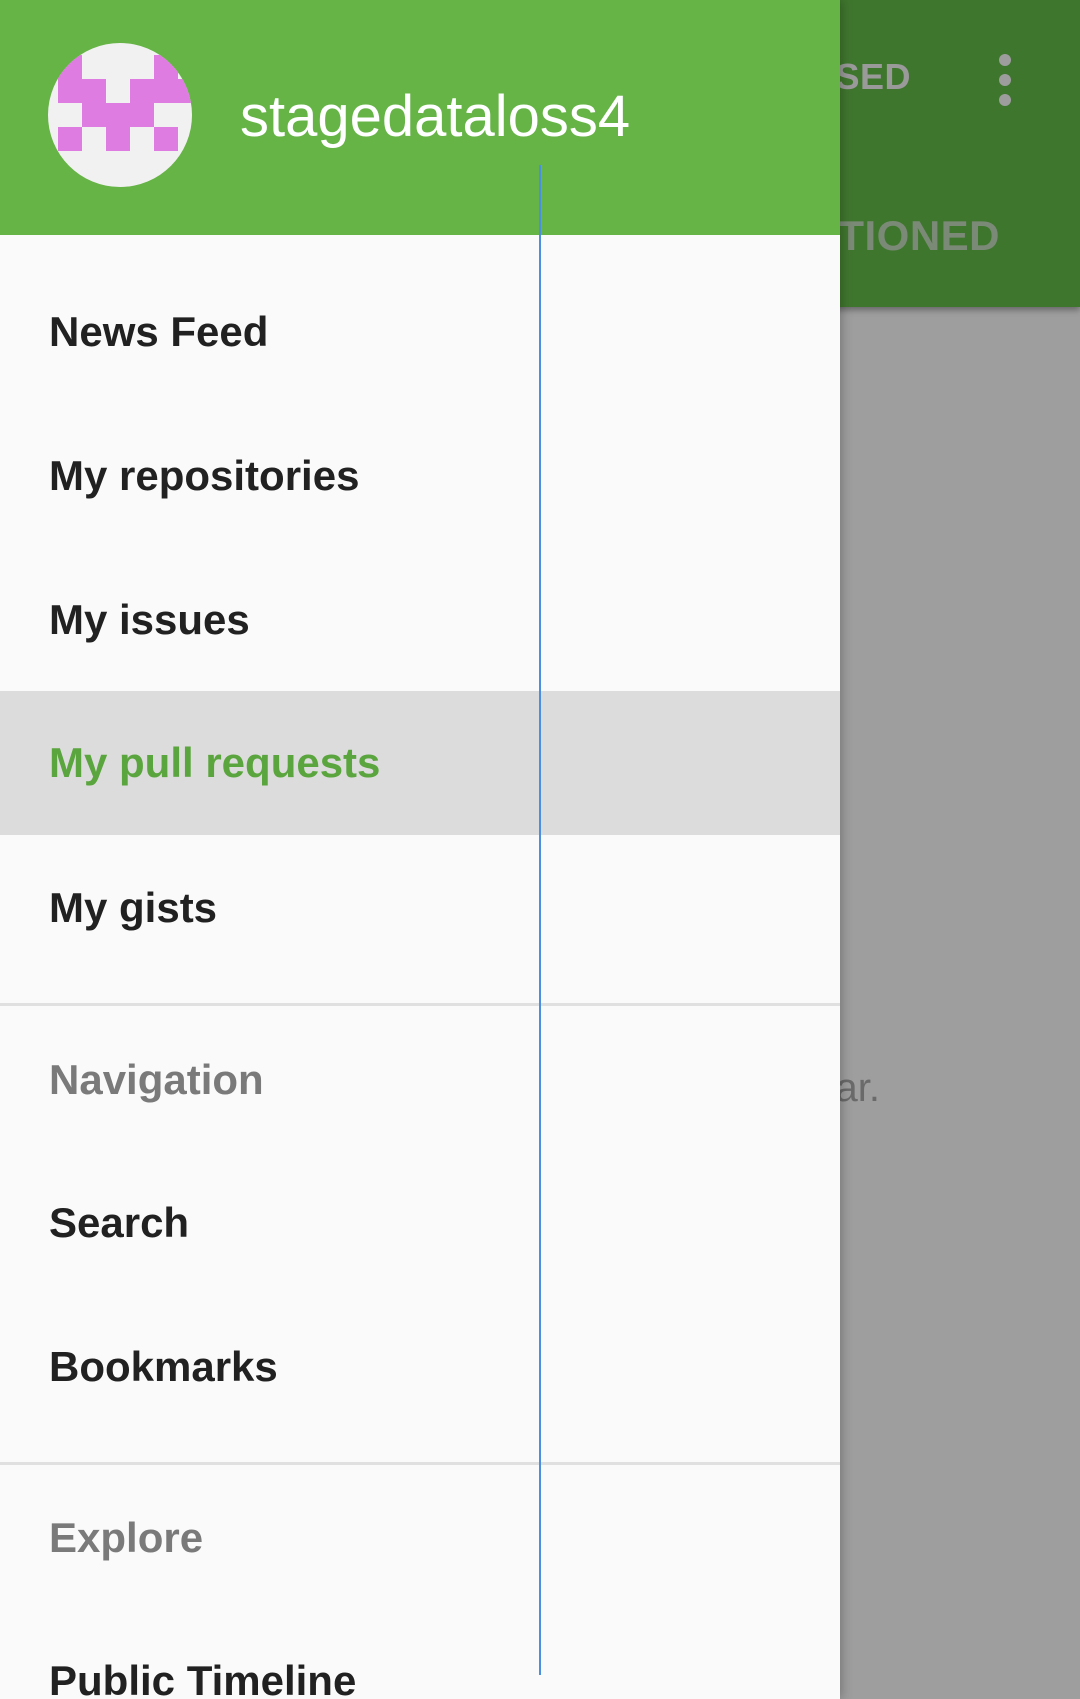  What do you see at coordinates (420, 908) in the screenshot?
I see `drawer-item-my-gists: My gists` at bounding box center [420, 908].